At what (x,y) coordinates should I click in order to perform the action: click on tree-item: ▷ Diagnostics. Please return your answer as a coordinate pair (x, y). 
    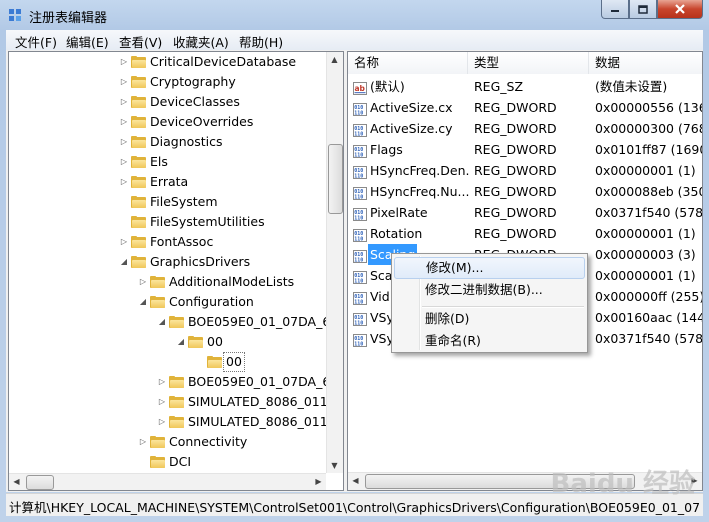
    Looking at the image, I should click on (167, 142).